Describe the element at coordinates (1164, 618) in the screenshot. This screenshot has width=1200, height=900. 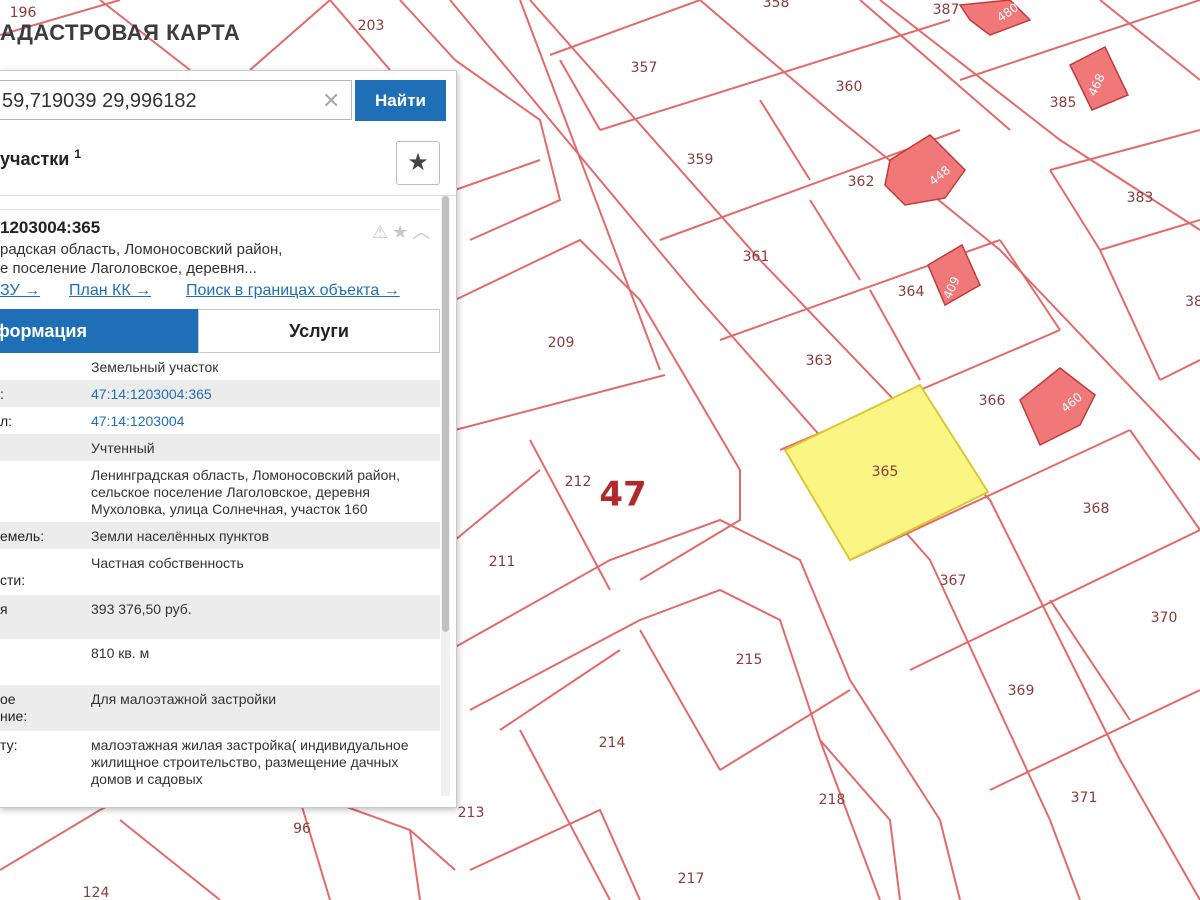
I see `parcel-label: 370` at that location.